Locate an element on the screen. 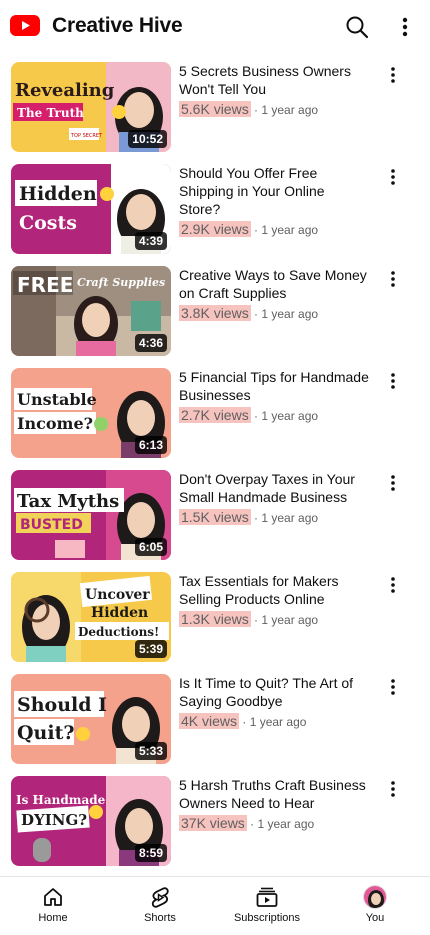 This screenshot has width=430, height=935. thumb-text: Quit? is located at coordinates (46, 733).